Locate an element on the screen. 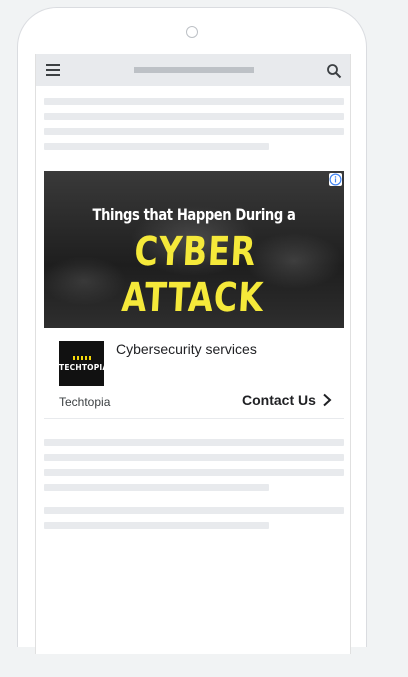  advertiser-logo: TECHTOPIA is located at coordinates (84, 363).